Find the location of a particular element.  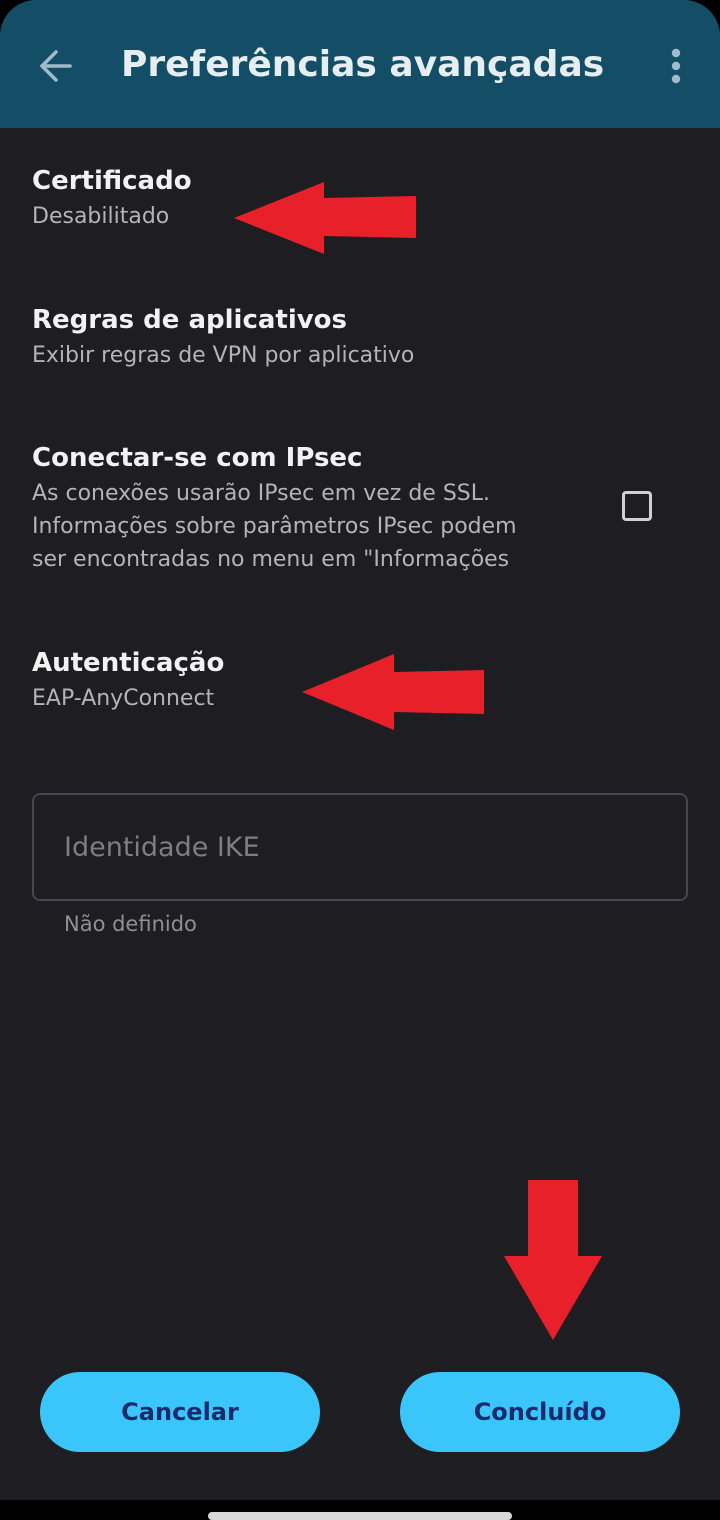

overflow-menu-button is located at coordinates (676, 66).